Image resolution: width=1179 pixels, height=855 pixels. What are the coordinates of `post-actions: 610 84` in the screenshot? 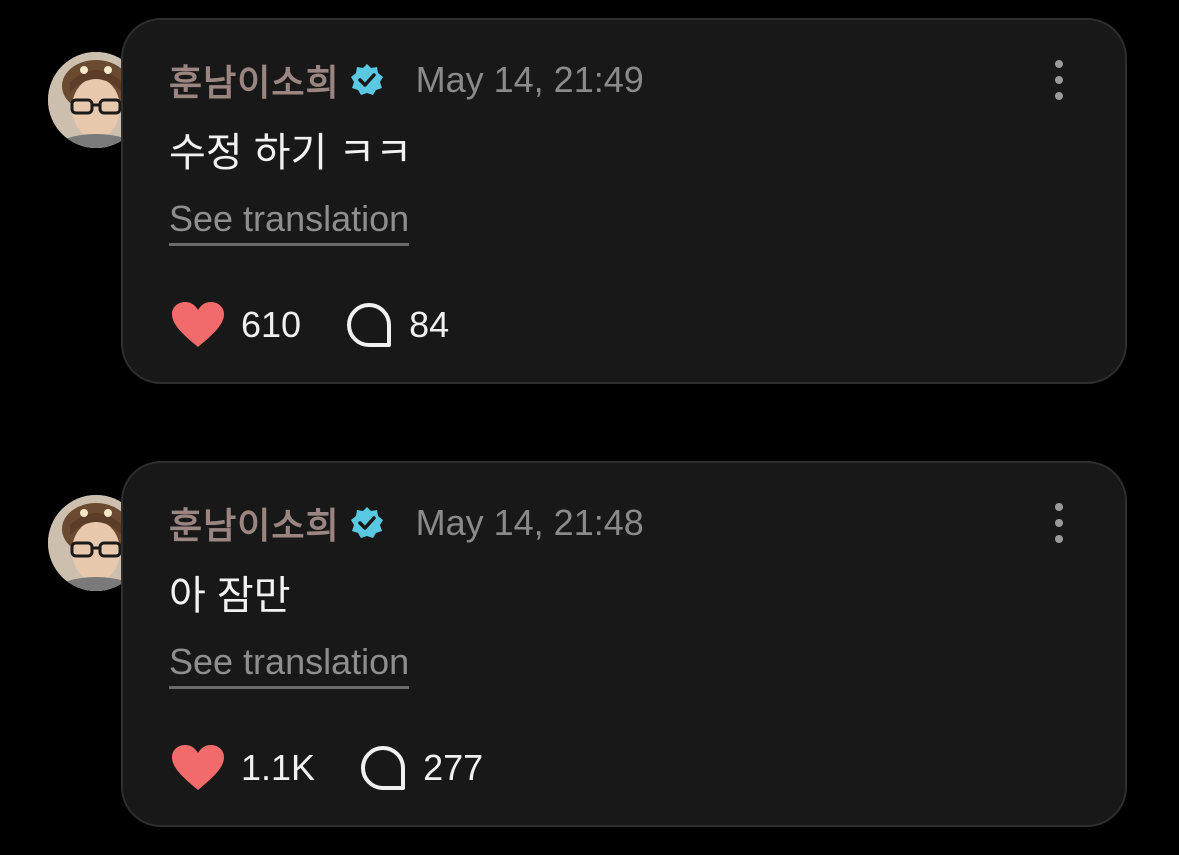 It's located at (310, 325).